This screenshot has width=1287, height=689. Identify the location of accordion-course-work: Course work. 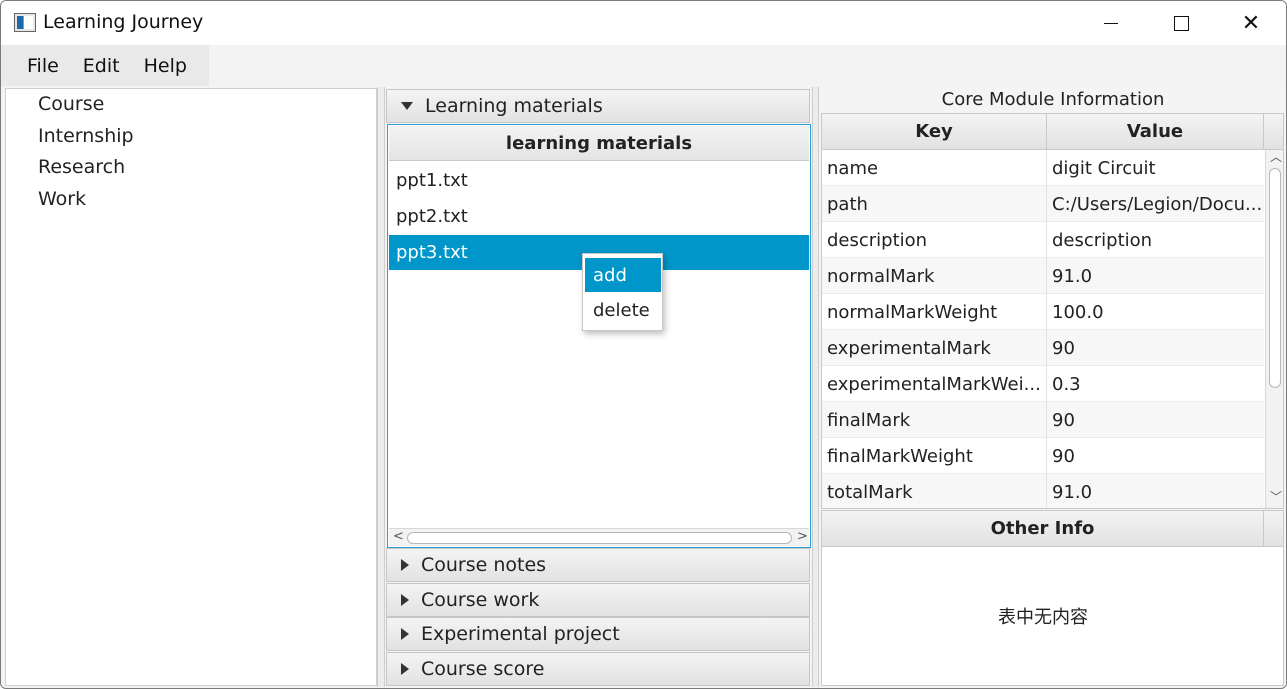
(598, 600).